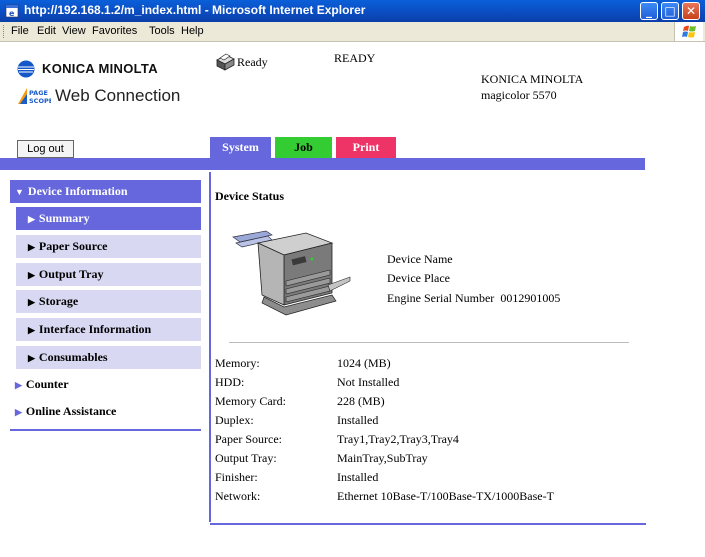 This screenshot has width=705, height=557. What do you see at coordinates (26, 69) in the screenshot?
I see `konica-minolta-logo` at bounding box center [26, 69].